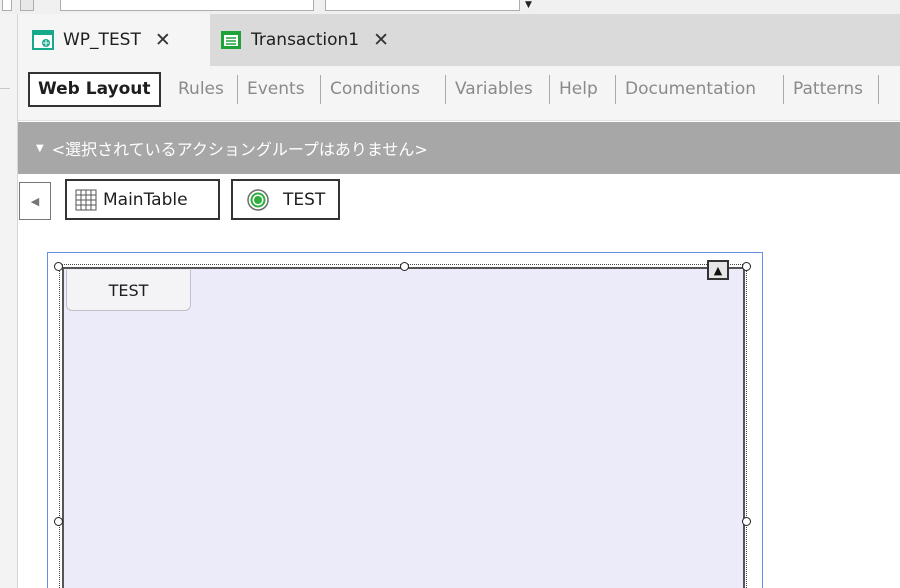 The height and width of the screenshot is (588, 900). I want to click on breadcrumb-test: TEST, so click(285, 199).